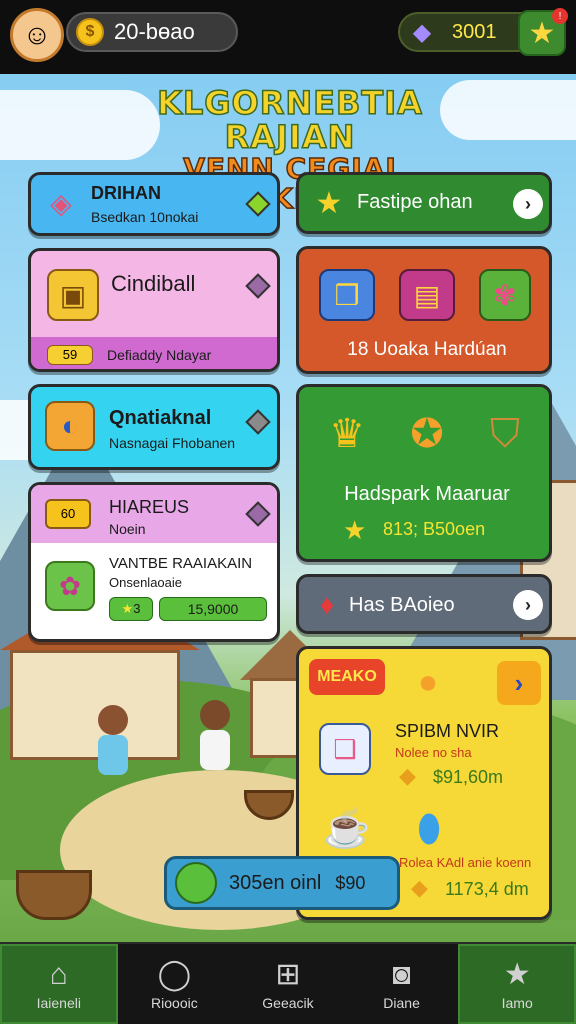  I want to click on plant-icon: ✾, so click(505, 295).